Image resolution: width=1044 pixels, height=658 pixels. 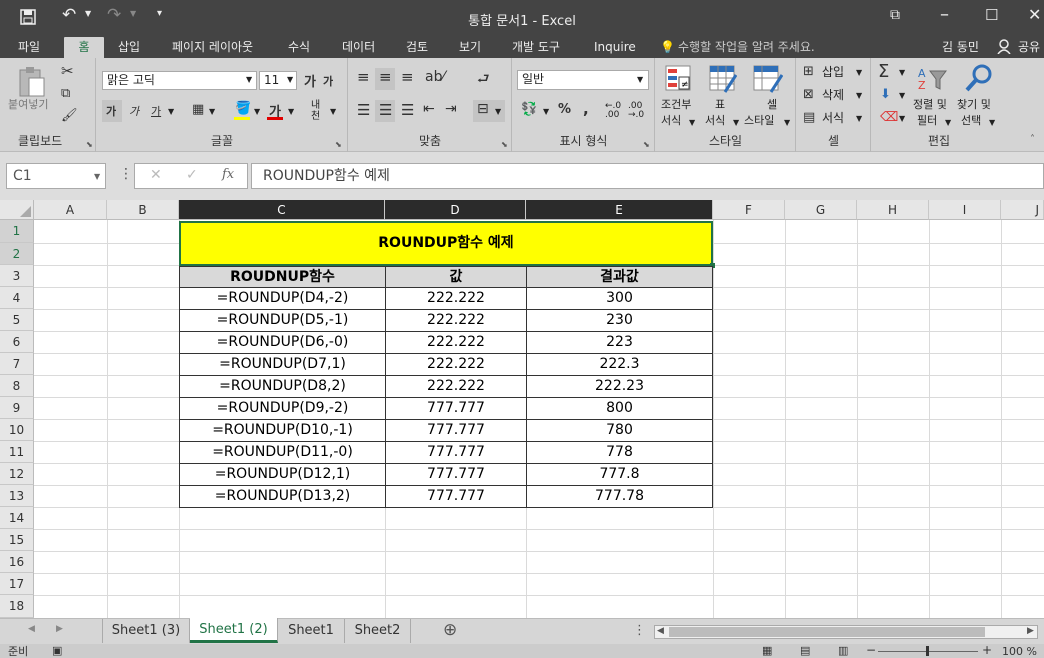 I want to click on insert-cells-label: 삽입, so click(x=833, y=72).